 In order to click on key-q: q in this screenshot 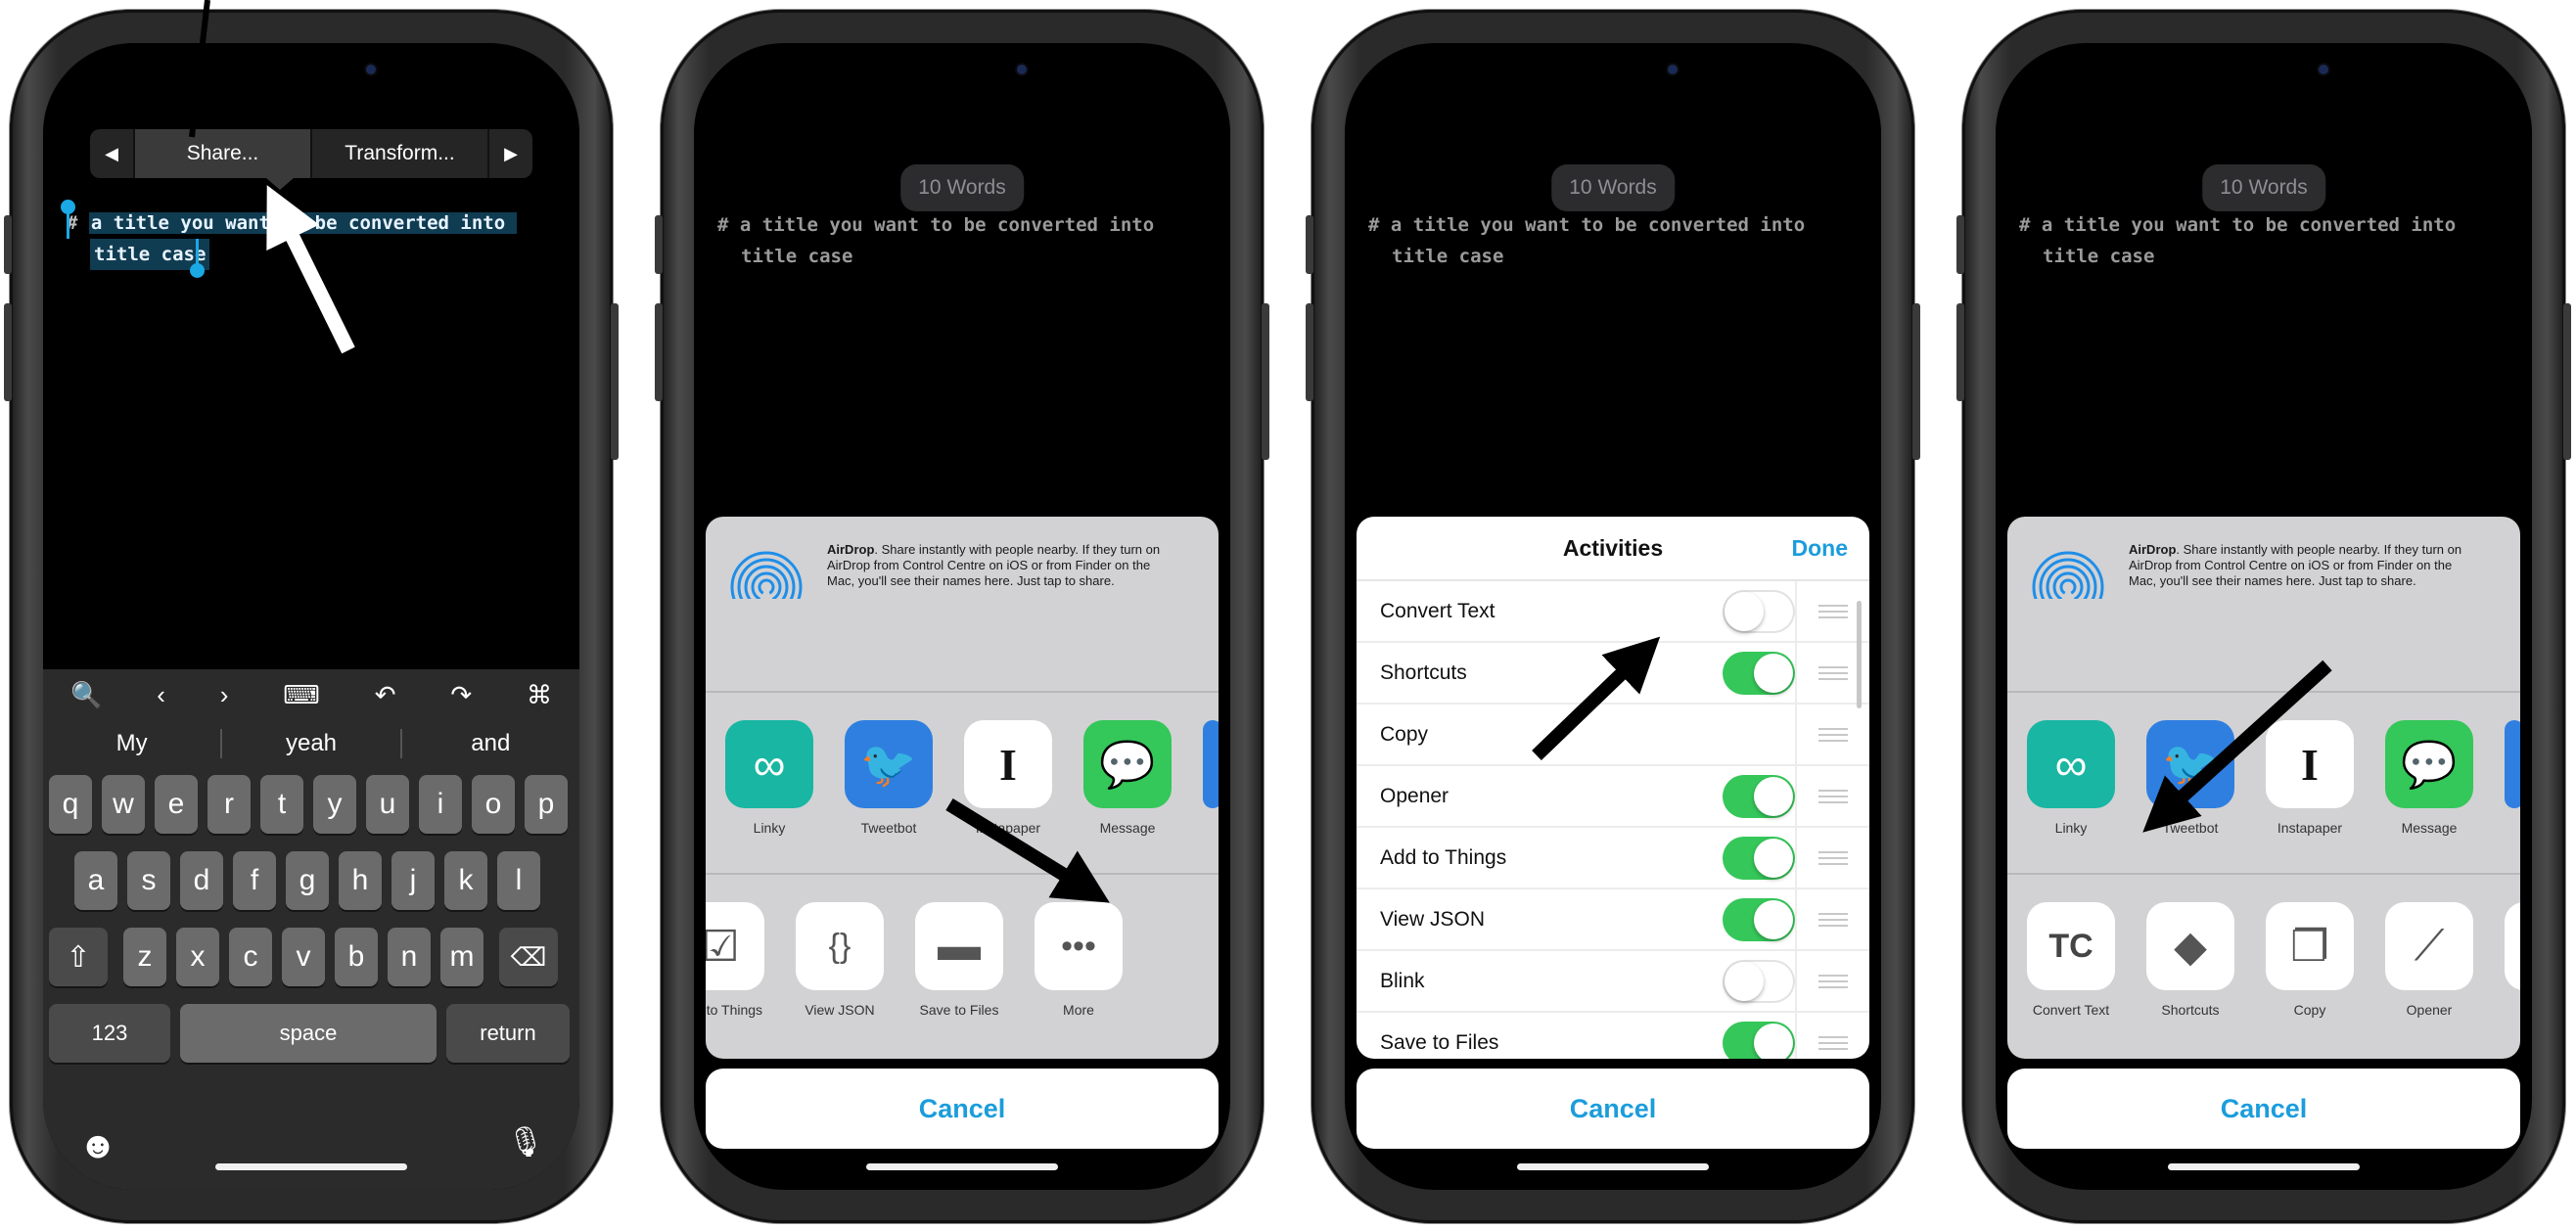, I will do `click(71, 804)`.